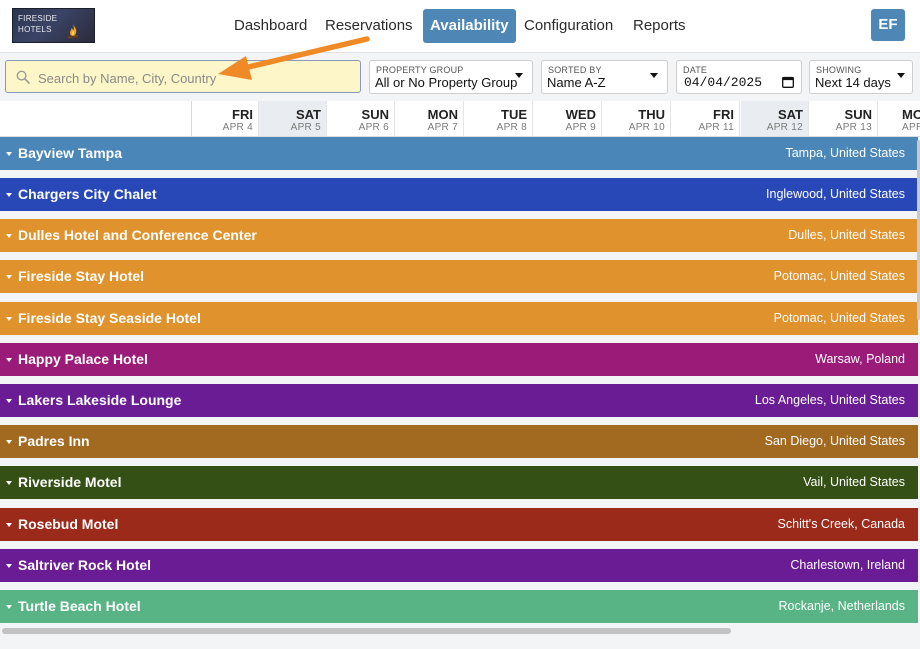 The image size is (920, 649). I want to click on date-value: 04/04/2025, so click(723, 82).